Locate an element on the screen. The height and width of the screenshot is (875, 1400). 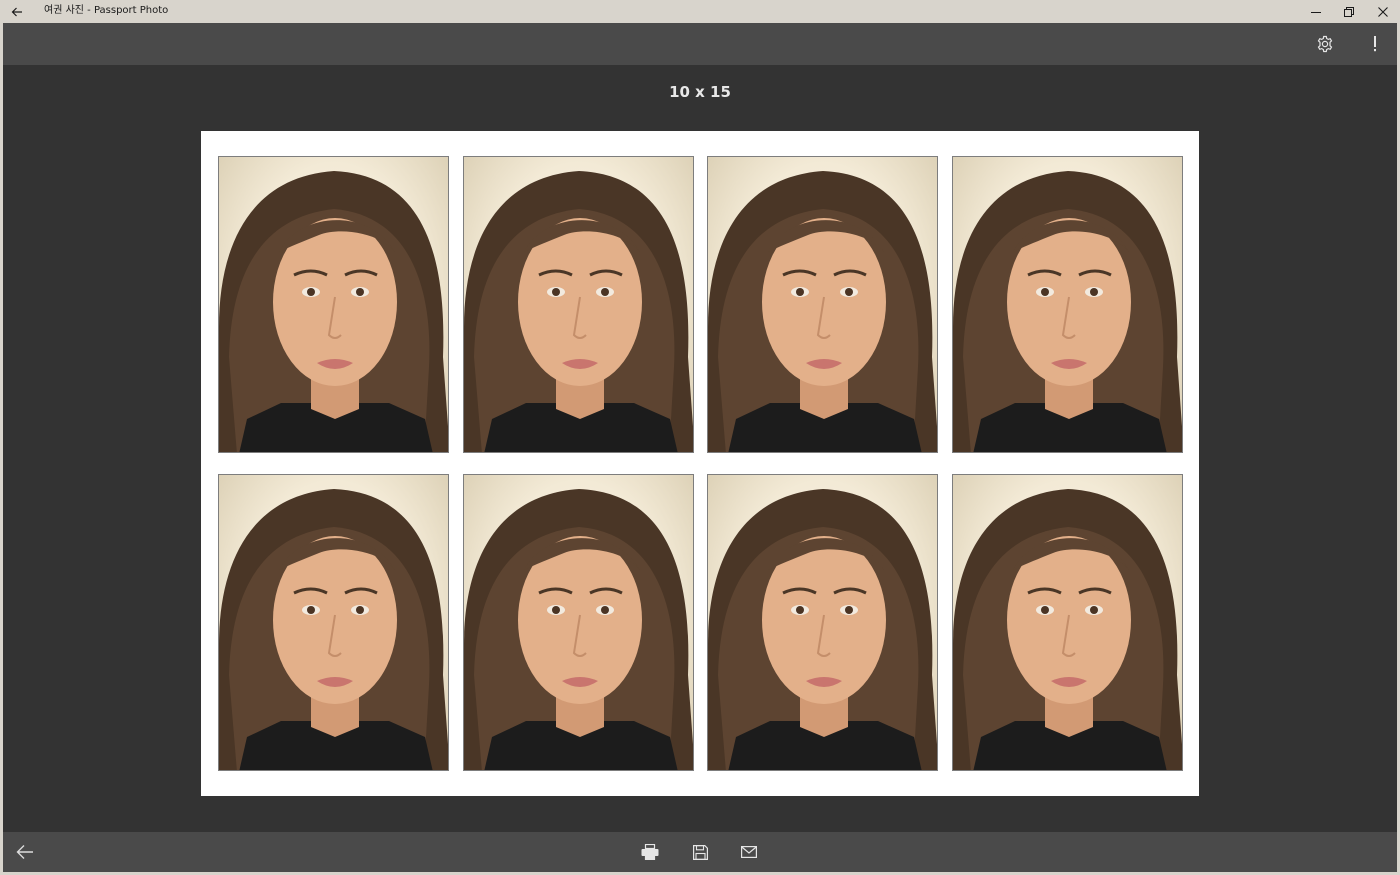
restore-button is located at coordinates (1349, 11).